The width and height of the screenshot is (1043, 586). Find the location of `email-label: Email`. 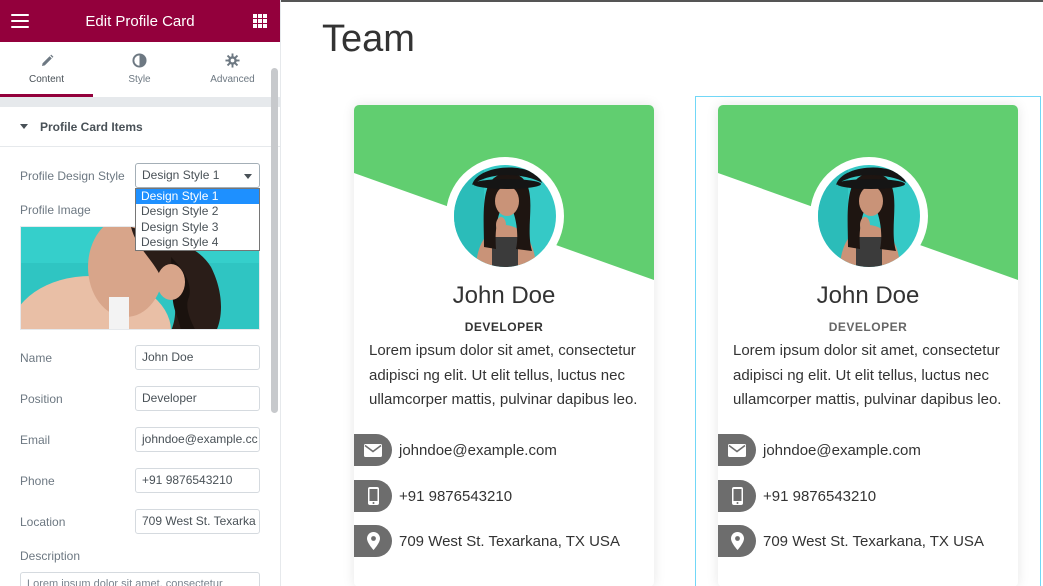

email-label: Email is located at coordinates (35, 440).